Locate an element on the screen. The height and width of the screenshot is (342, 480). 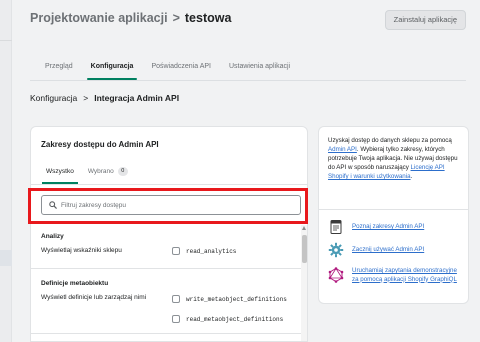
subtab-all: Wszystko is located at coordinates (60, 174).